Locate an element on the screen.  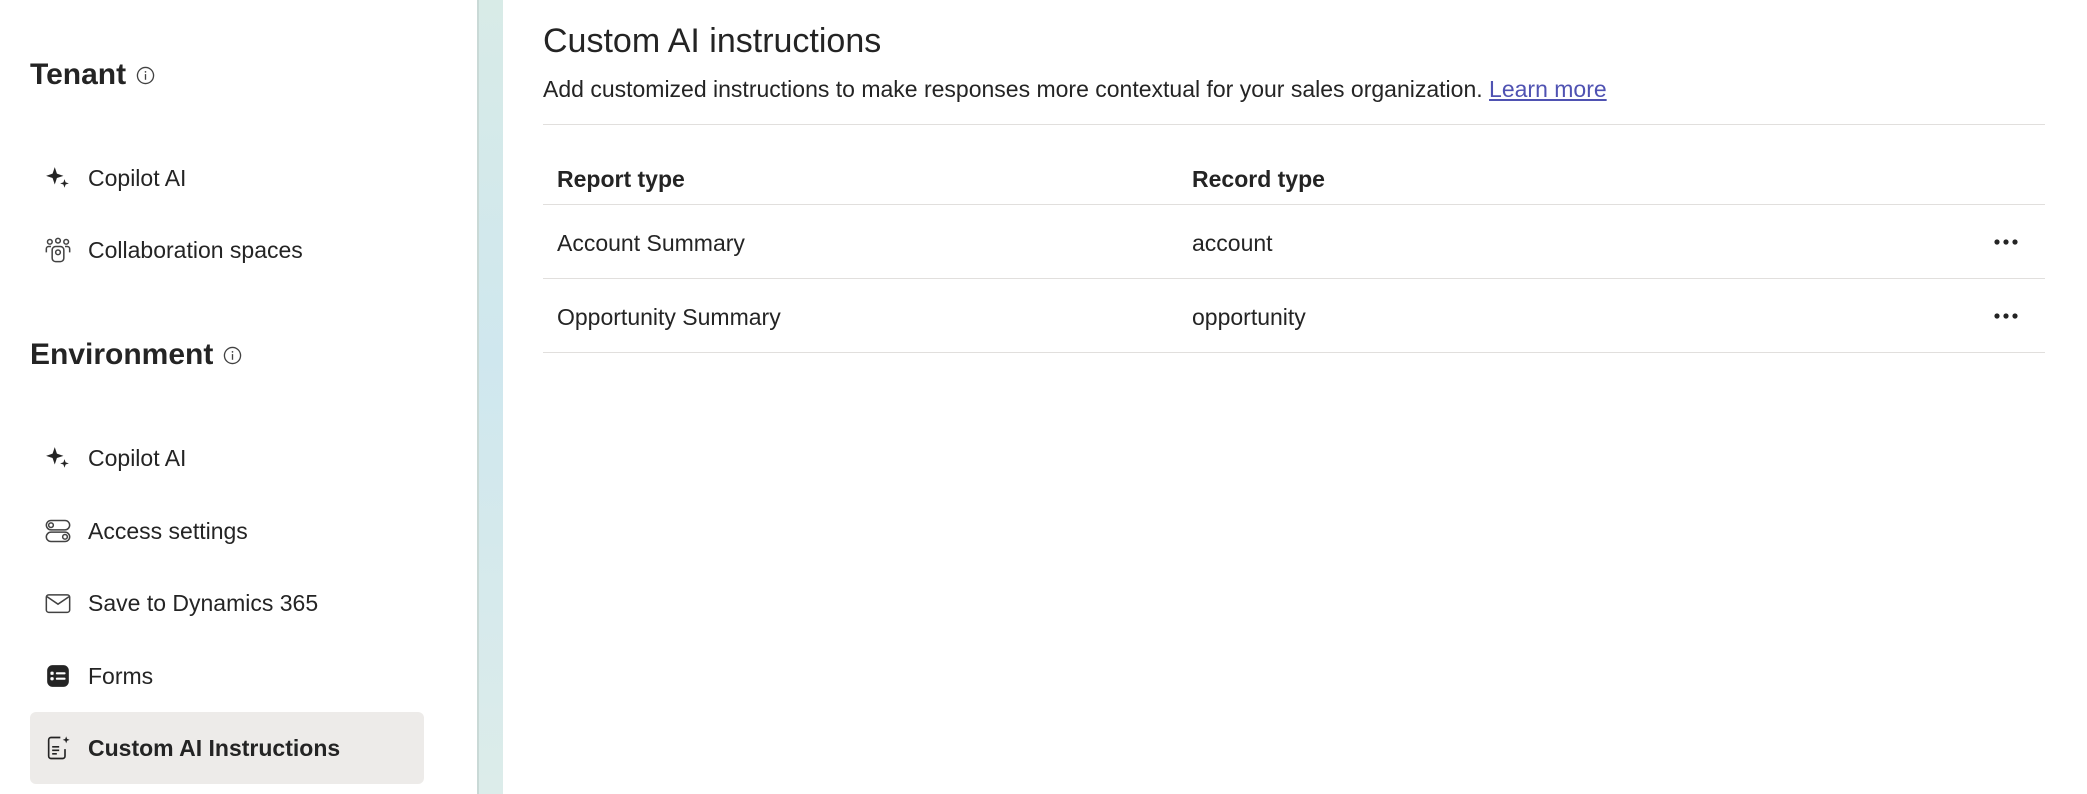
sidebar-item-tenant-copilot-ai: Copilot AI is located at coordinates (227, 178).